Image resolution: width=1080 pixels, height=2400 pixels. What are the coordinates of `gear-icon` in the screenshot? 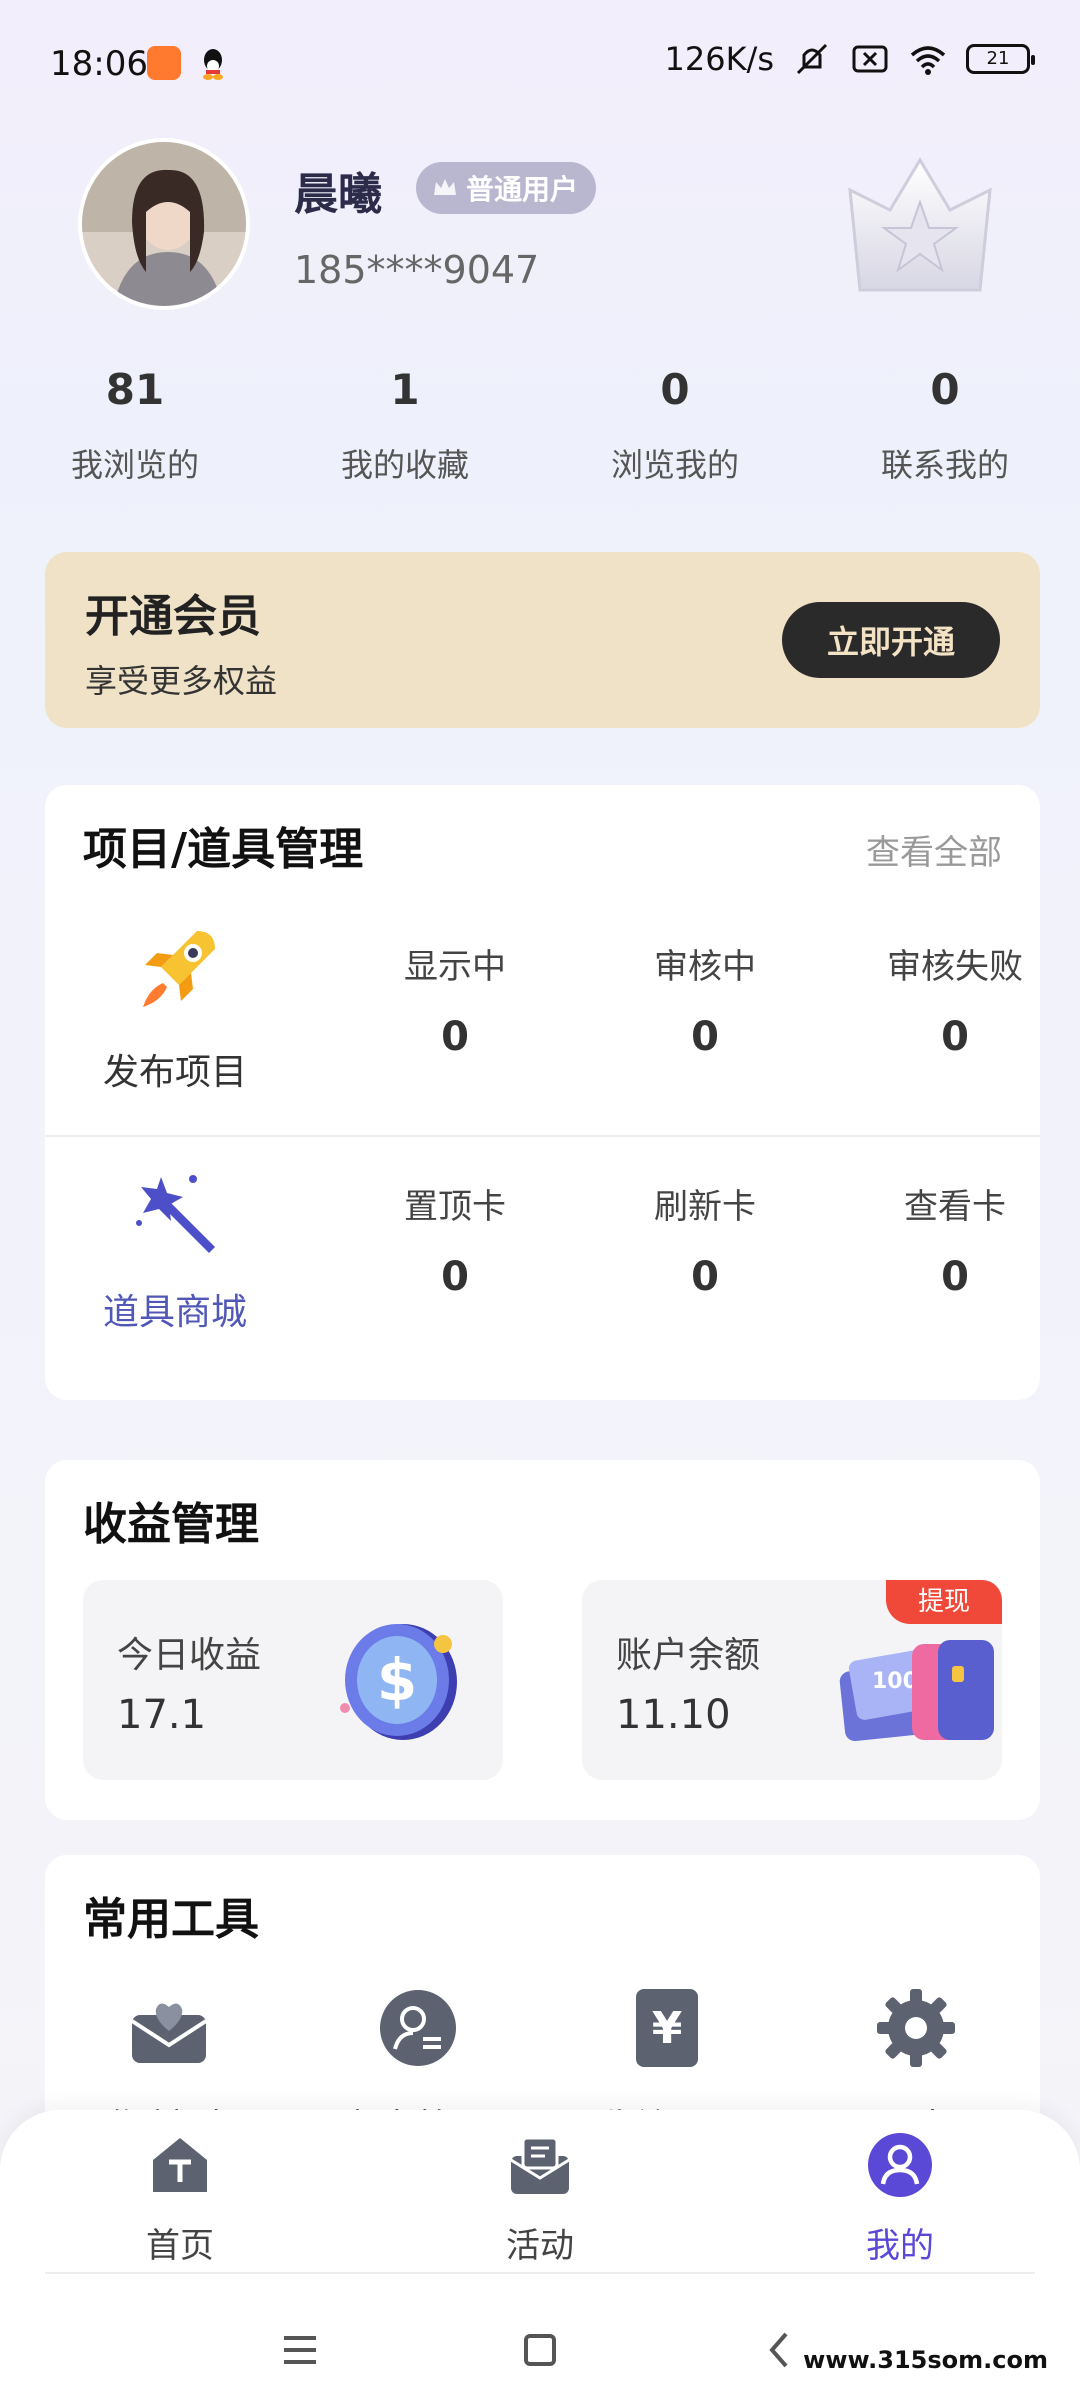 It's located at (915, 2028).